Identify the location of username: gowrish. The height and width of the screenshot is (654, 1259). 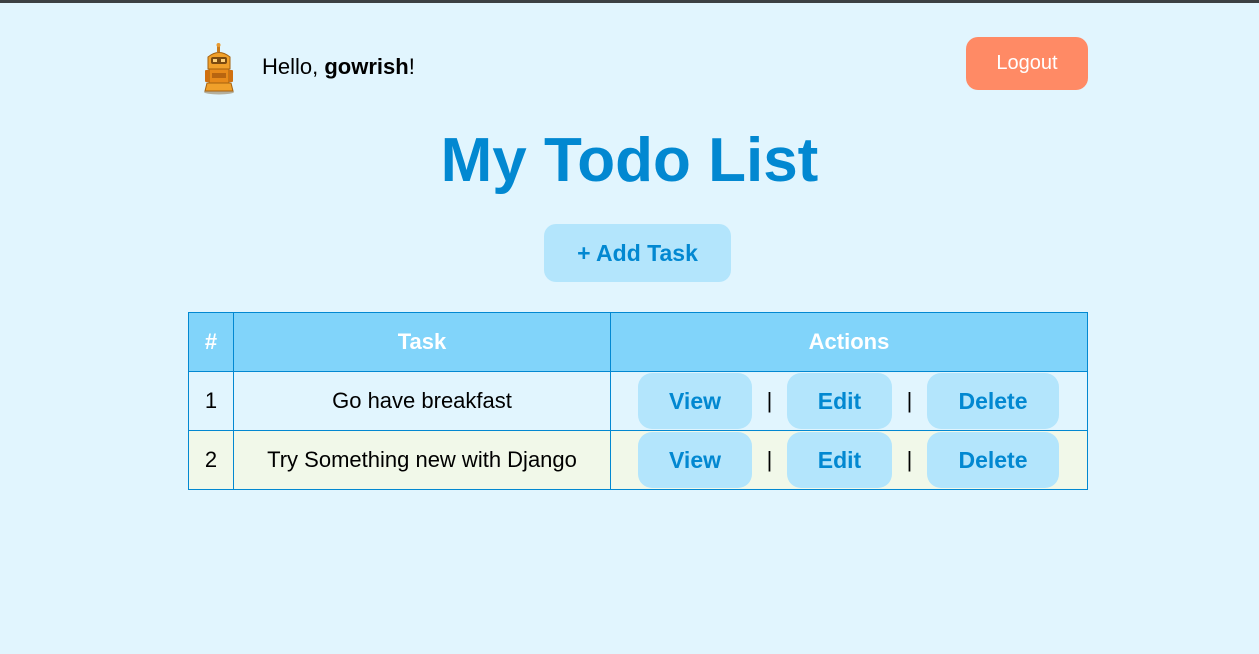
(366, 66).